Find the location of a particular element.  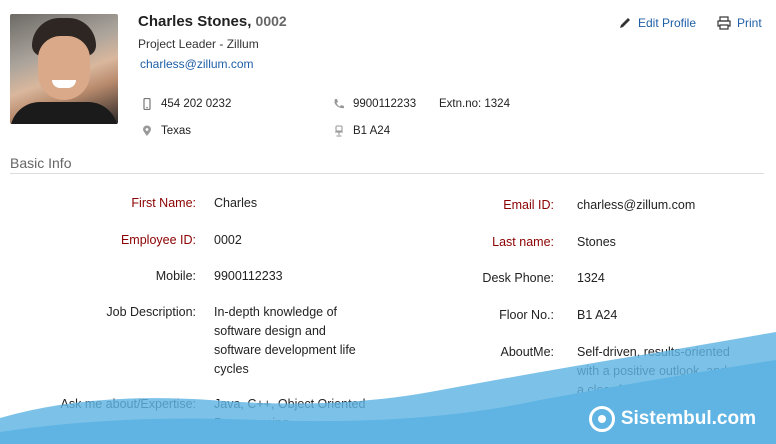

contact-seat-value: B1 A24 is located at coordinates (372, 131).